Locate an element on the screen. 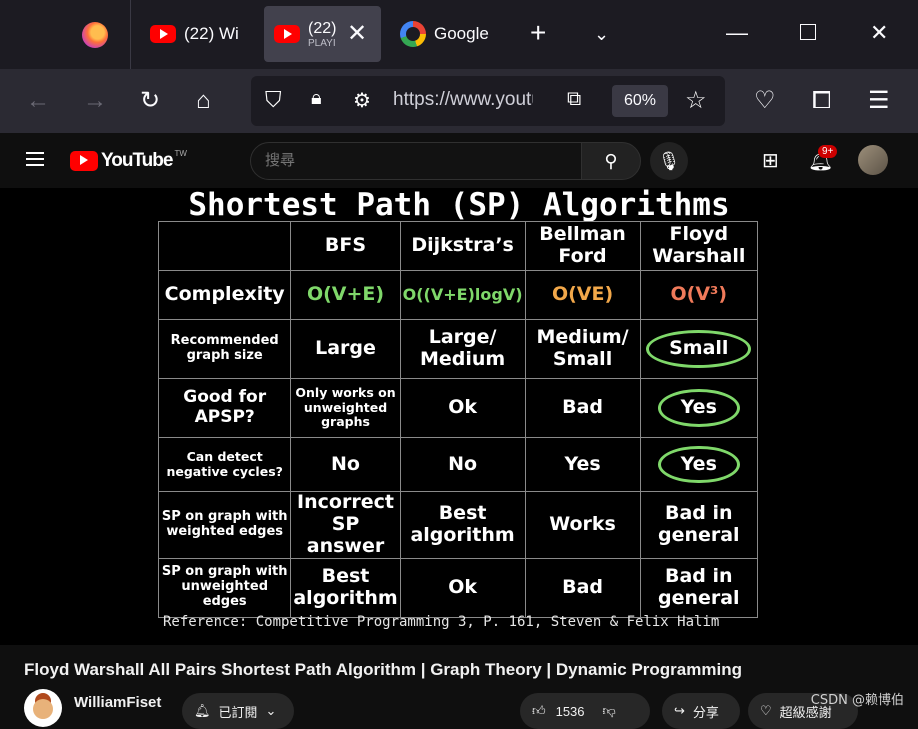  super-thanks-icon: ♡ is located at coordinates (766, 710).